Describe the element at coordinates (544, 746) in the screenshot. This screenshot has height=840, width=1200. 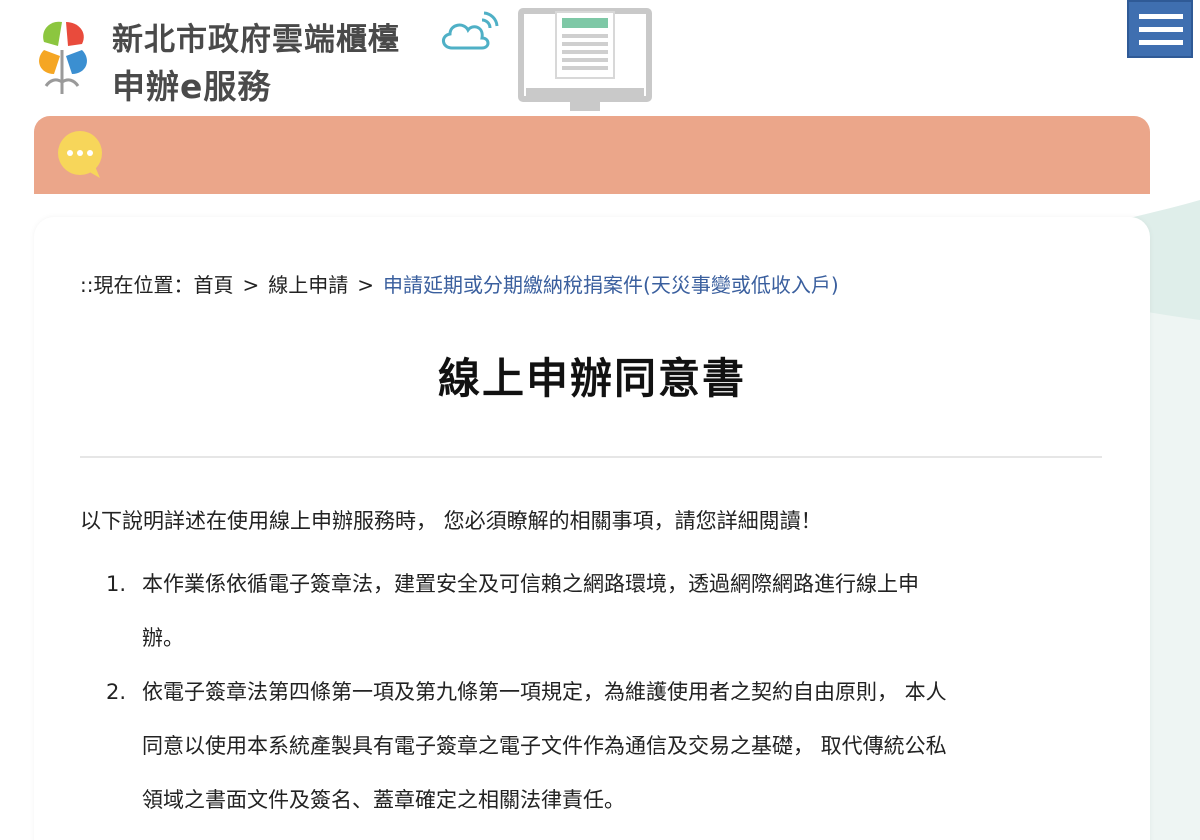
I see `term-line: 同意以使用本系統產製具有電子簽章之電子文件作為通信及交易之基礎， 取代傳統公私` at that location.